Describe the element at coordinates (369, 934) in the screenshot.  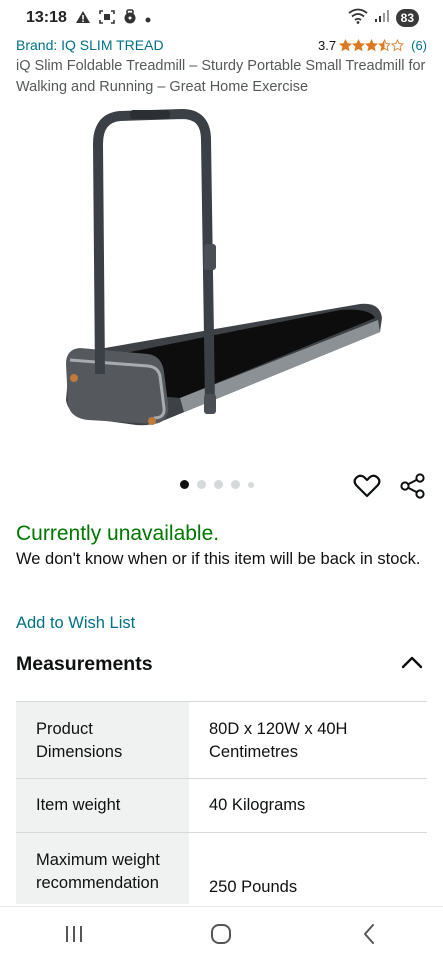
I see `back-button` at that location.